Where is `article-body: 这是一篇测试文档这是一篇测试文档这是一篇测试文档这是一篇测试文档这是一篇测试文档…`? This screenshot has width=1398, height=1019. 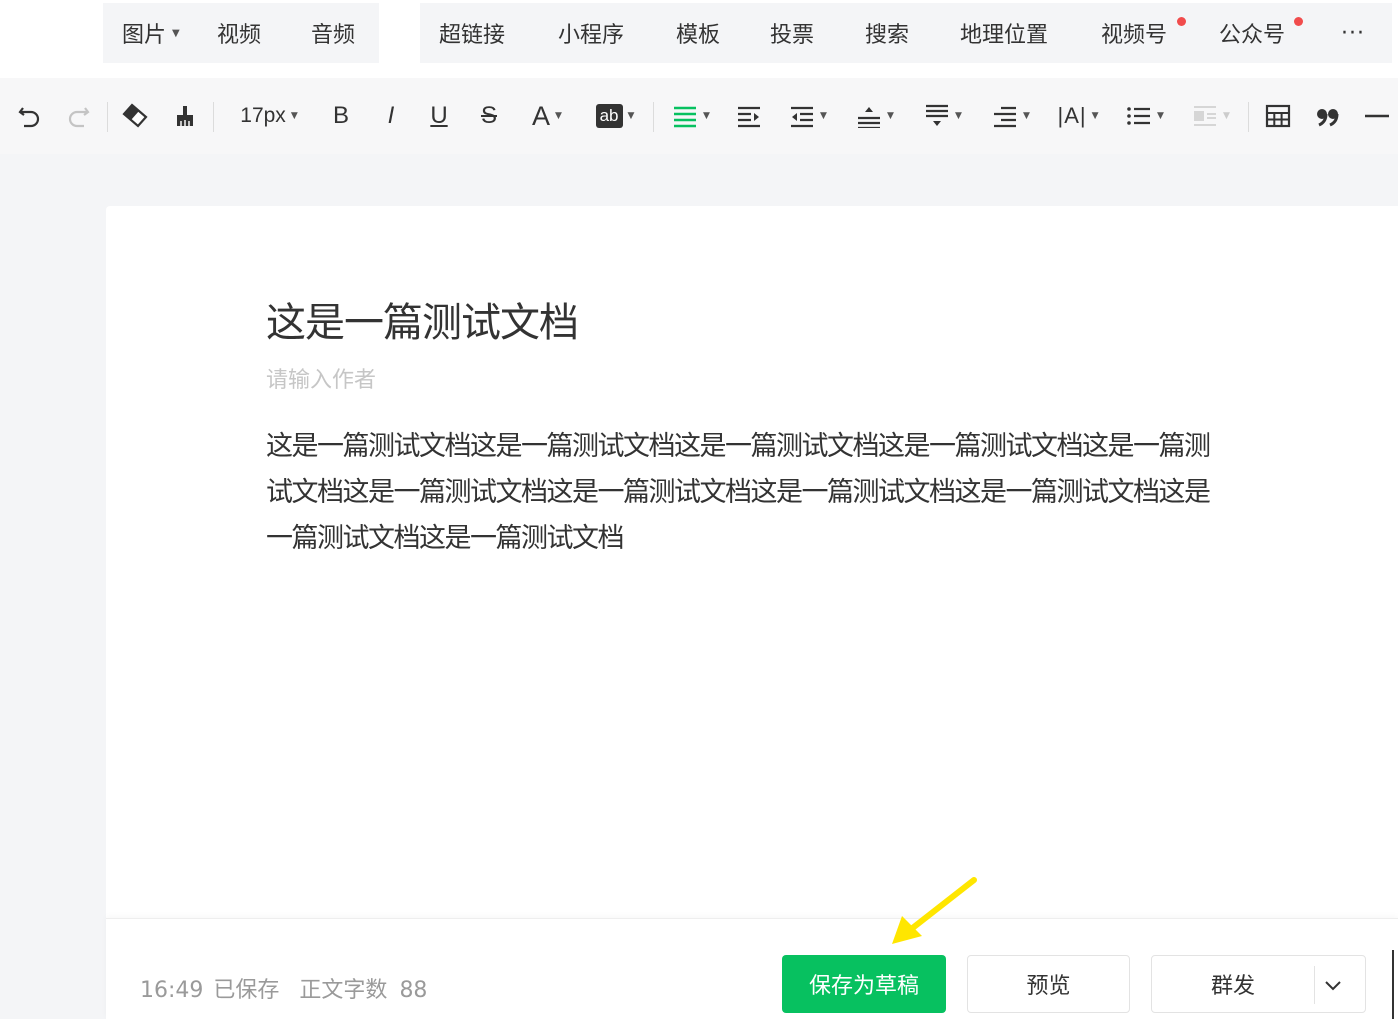
article-body: 这是一篇测试文档这是一篇测试文档这是一篇测试文档这是一篇测试文档这是一篇测试文档… is located at coordinates (746, 493).